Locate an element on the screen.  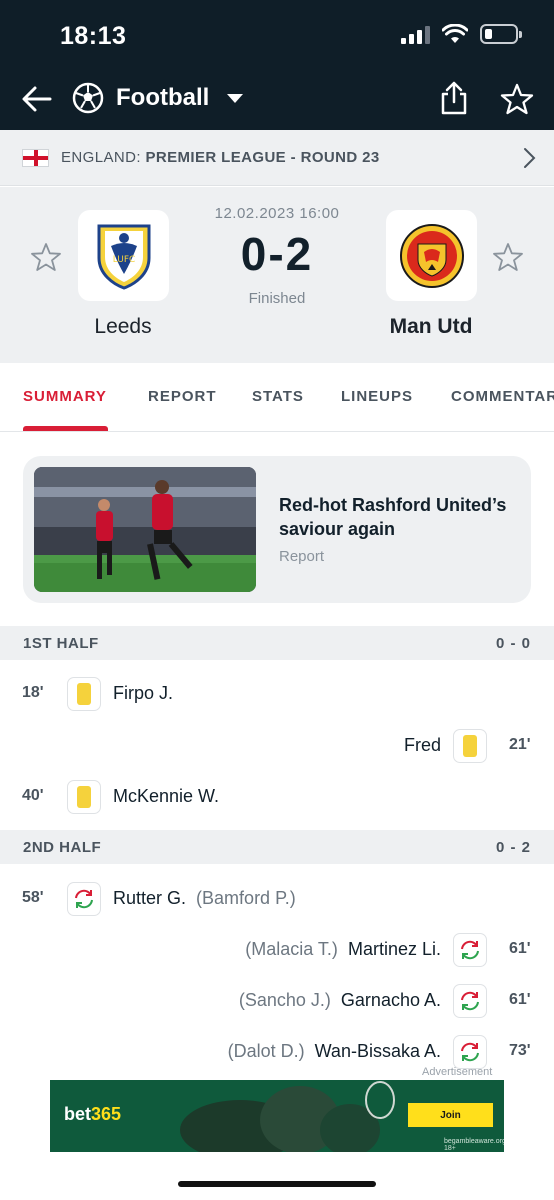
event-minute: 58' is located at coordinates (33, 897).